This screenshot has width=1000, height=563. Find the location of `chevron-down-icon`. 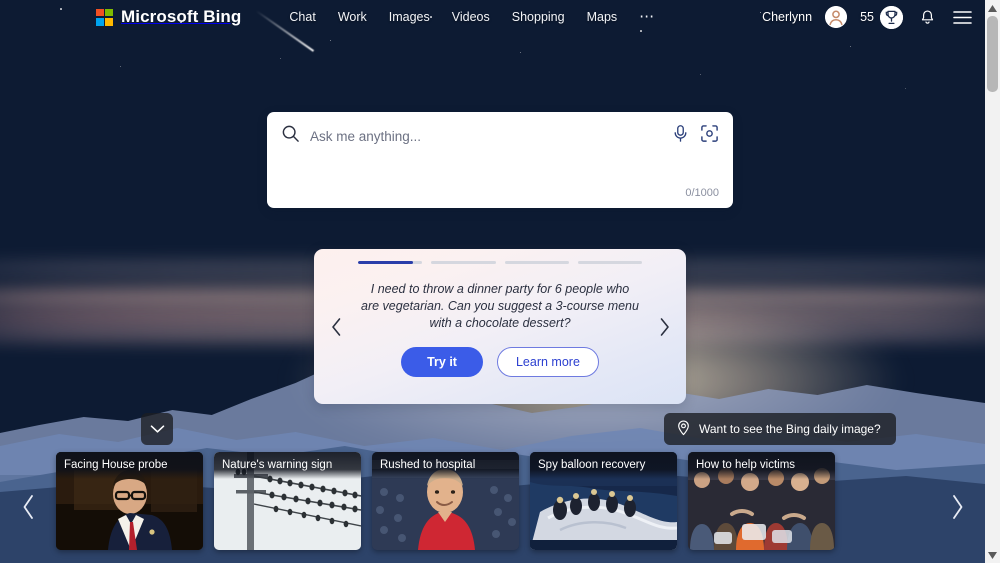

chevron-down-icon is located at coordinates (157, 429).